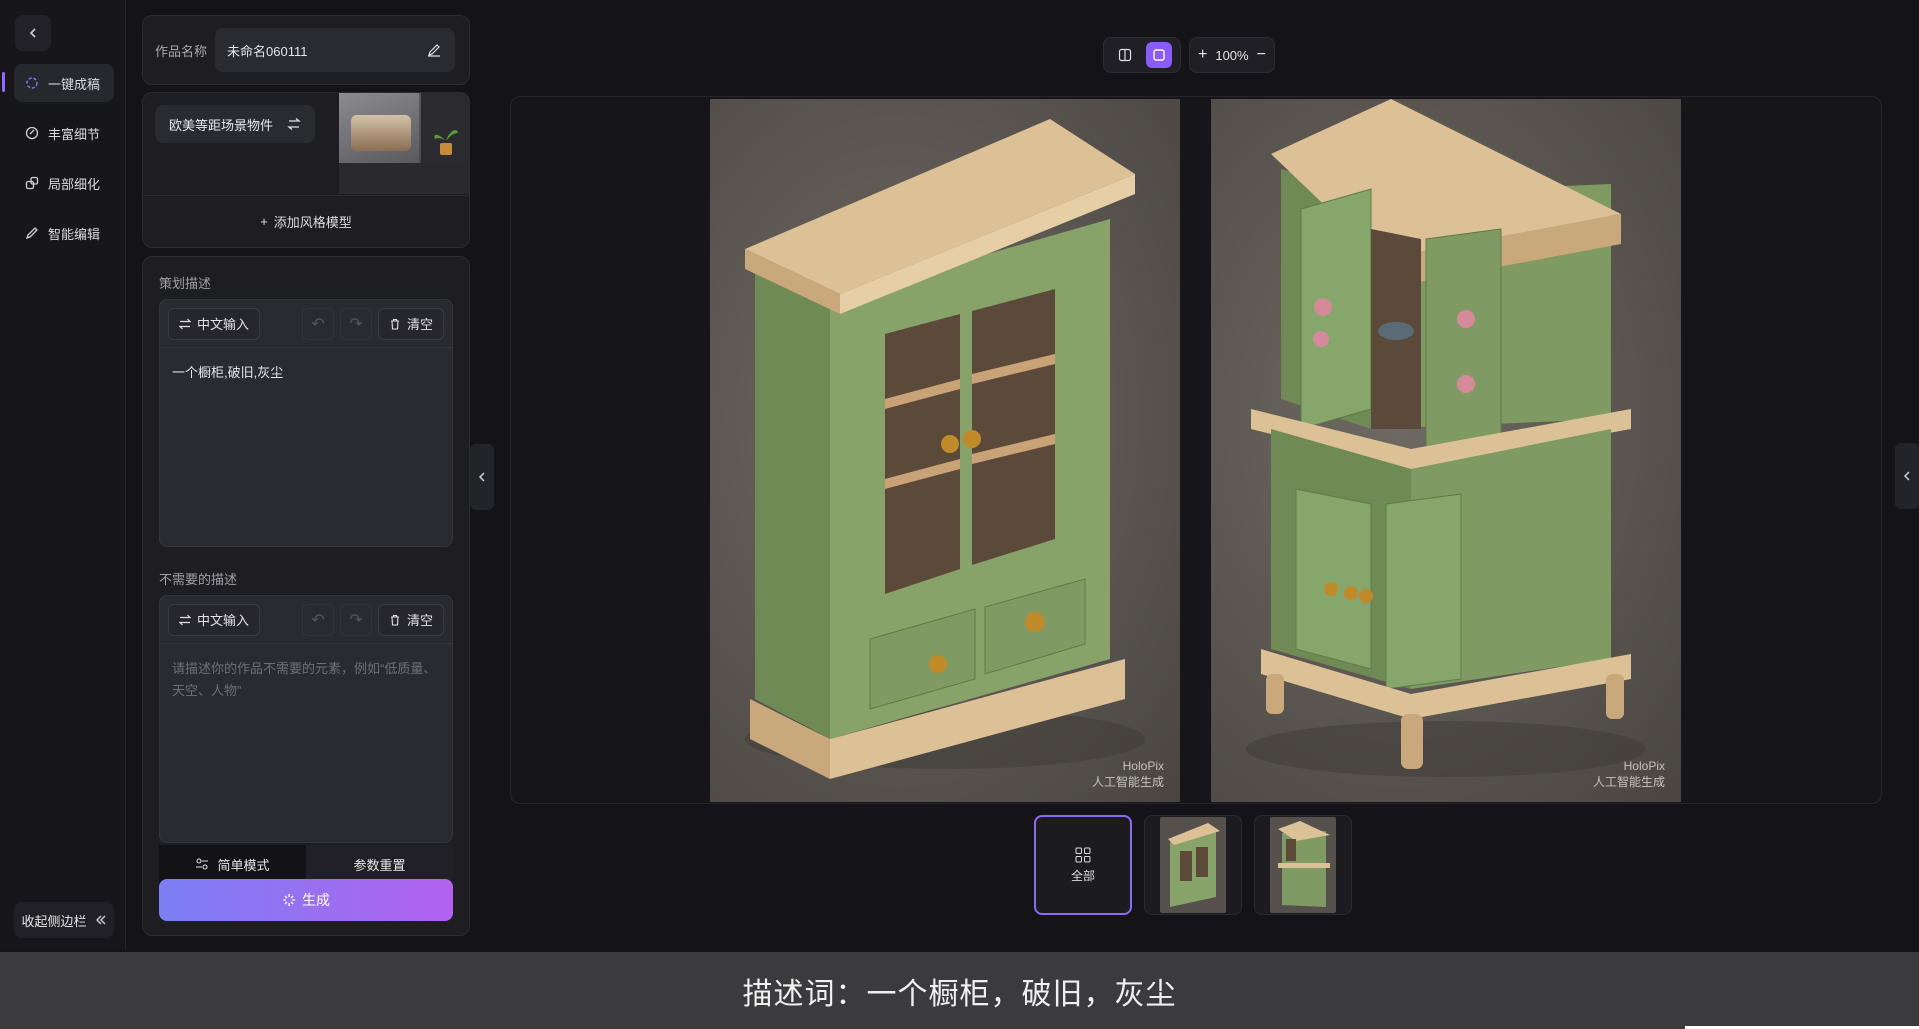 This screenshot has height=1029, width=1919. What do you see at coordinates (306, 680) in the screenshot?
I see `negative-textarea: 请描述你的作品不需要的元素，例如“低质量、天空、人物”` at bounding box center [306, 680].